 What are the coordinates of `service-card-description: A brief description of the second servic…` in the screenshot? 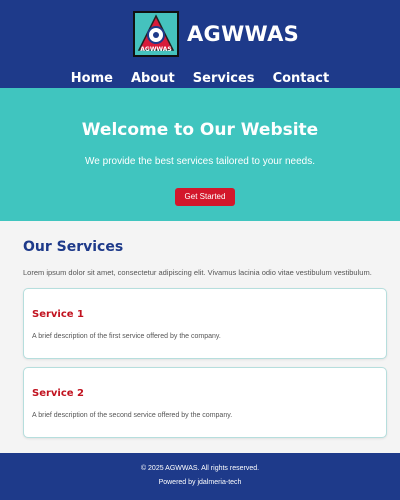 It's located at (132, 415).